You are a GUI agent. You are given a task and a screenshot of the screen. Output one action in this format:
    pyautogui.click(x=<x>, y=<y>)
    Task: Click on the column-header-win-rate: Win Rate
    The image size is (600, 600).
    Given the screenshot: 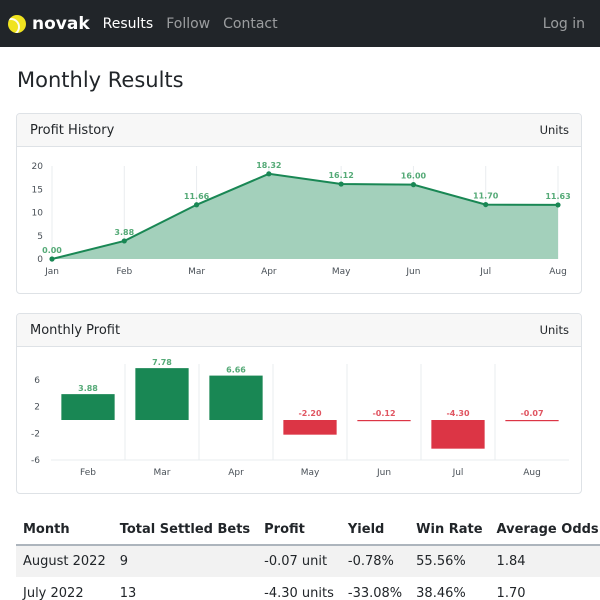 What is the action you would take?
    pyautogui.click(x=449, y=530)
    